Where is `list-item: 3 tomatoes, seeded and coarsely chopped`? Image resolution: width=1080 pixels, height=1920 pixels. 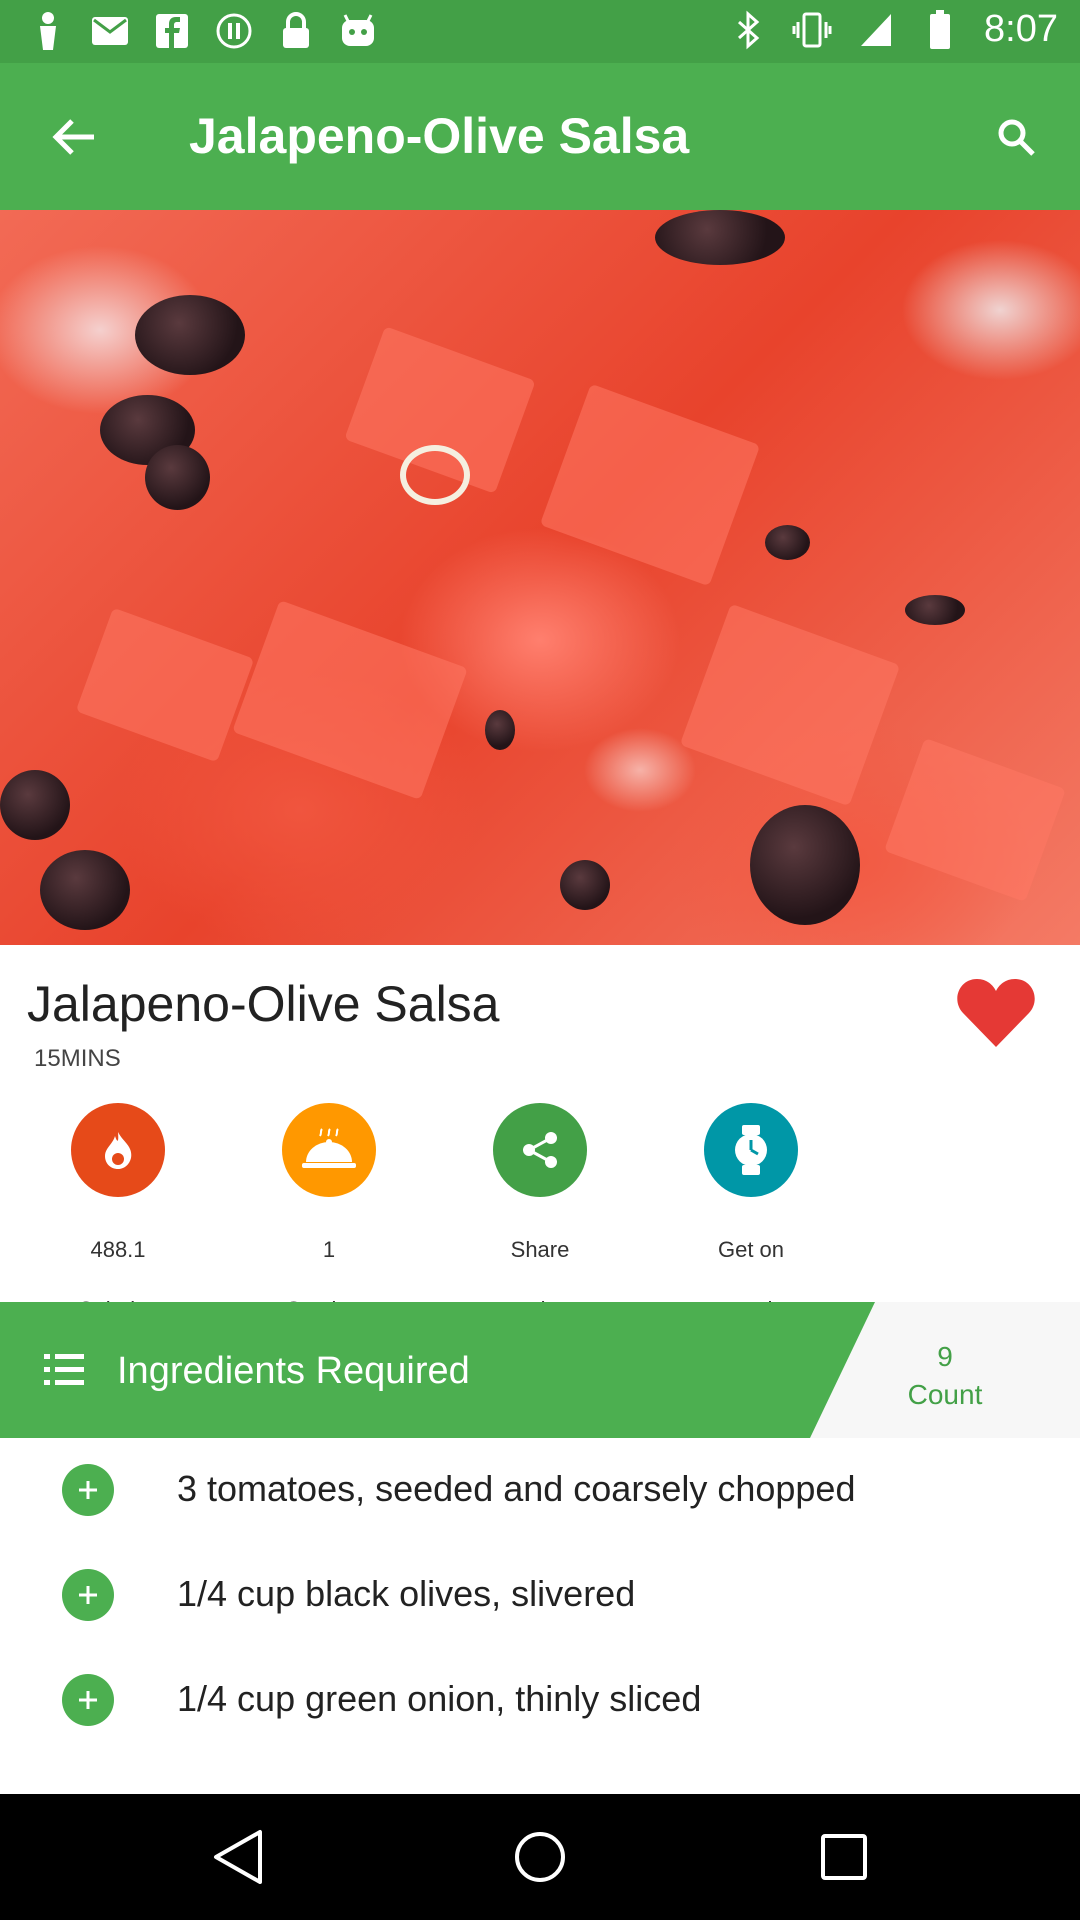 list-item: 3 tomatoes, seeded and coarsely chopped is located at coordinates (540, 1490).